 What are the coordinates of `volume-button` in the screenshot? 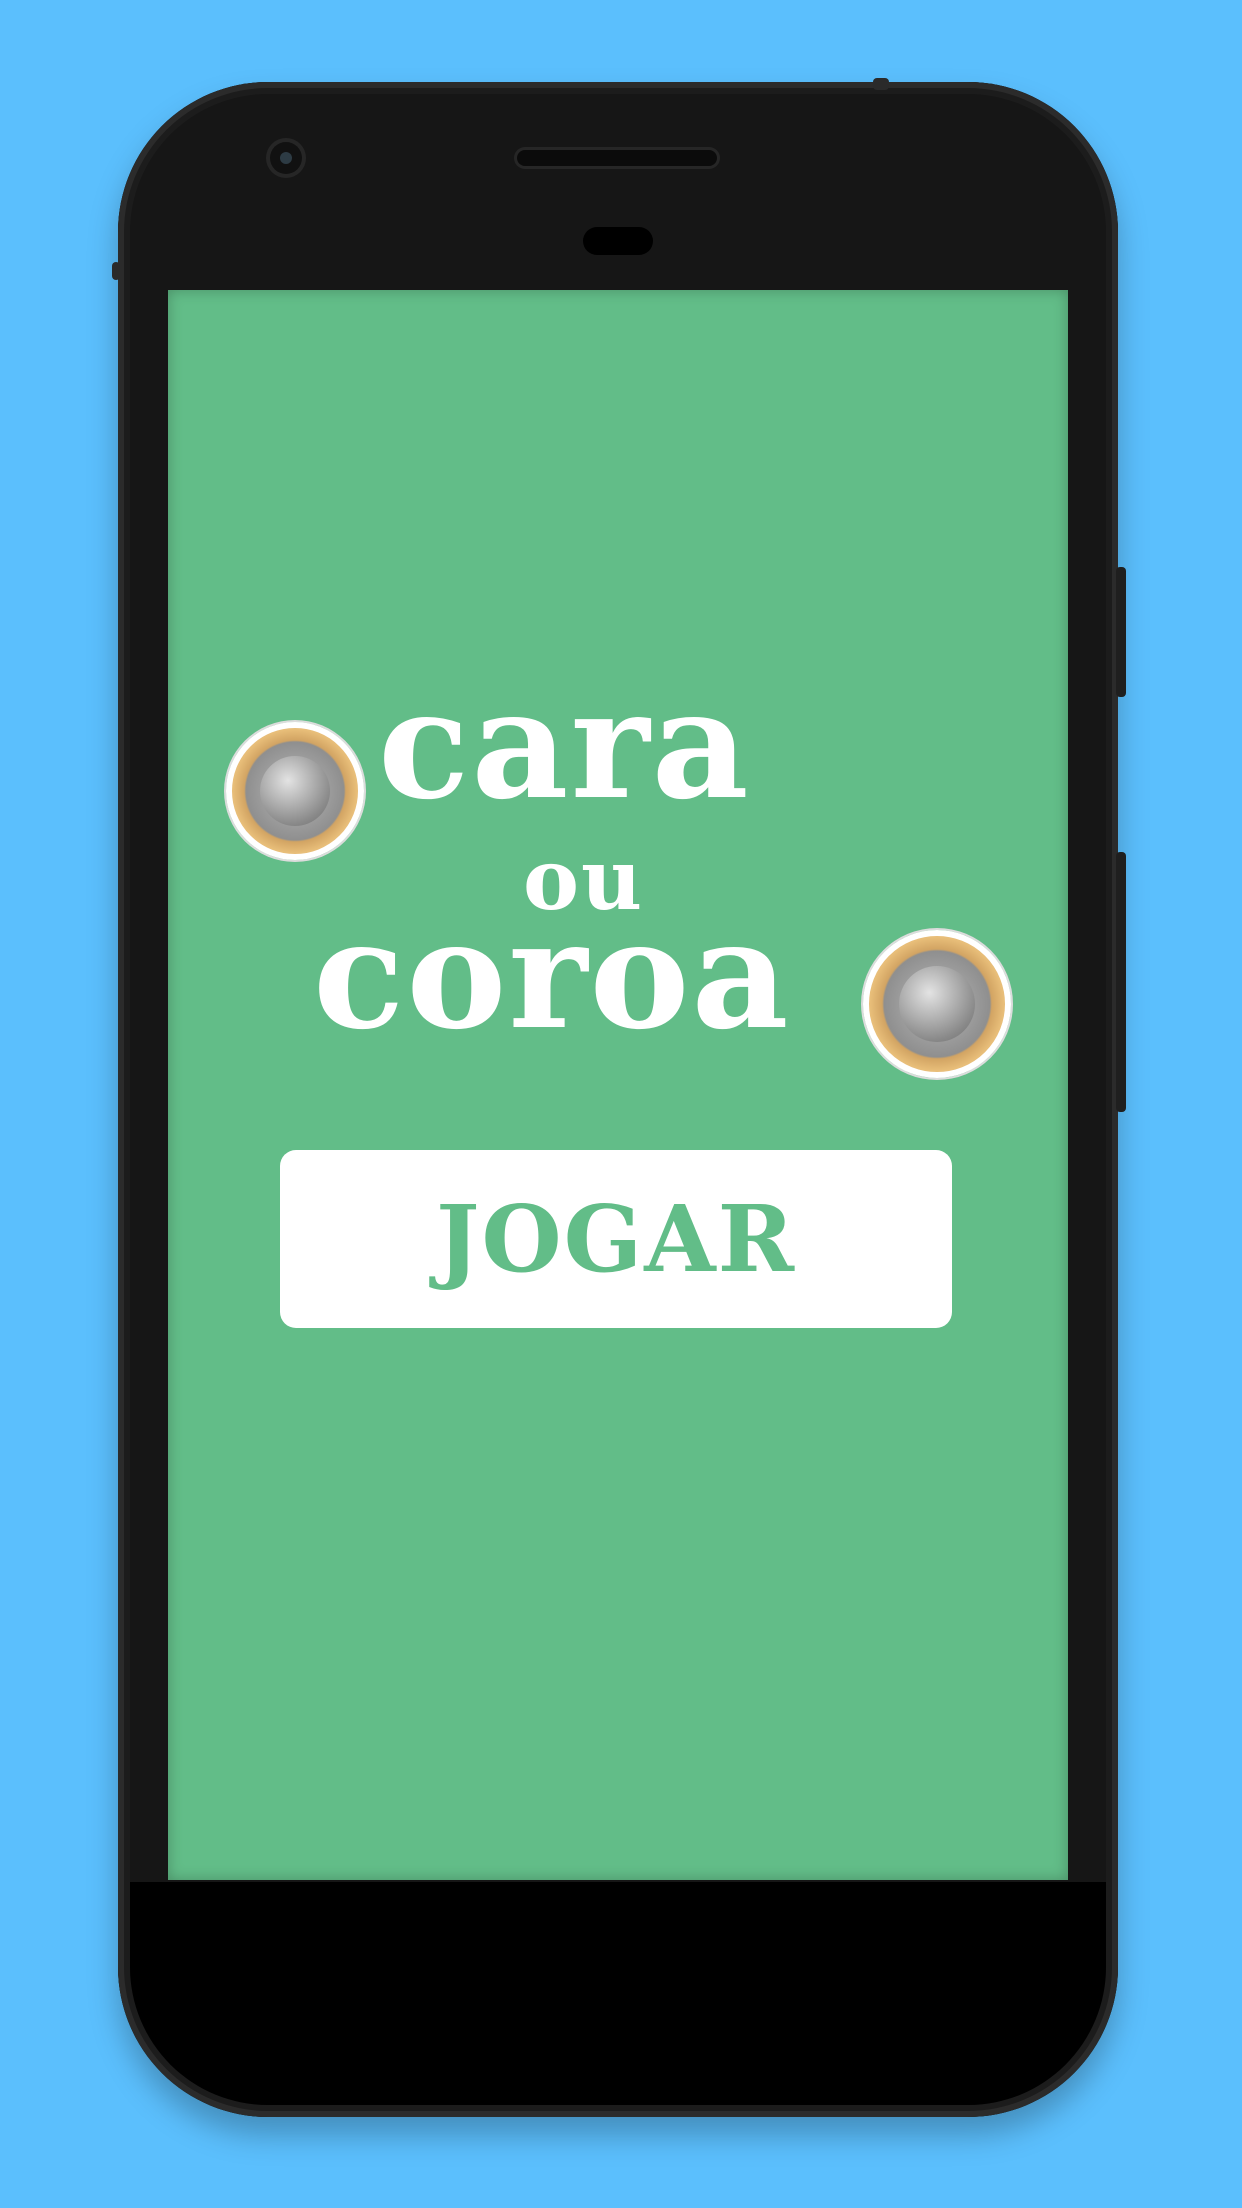 It's located at (1121, 982).